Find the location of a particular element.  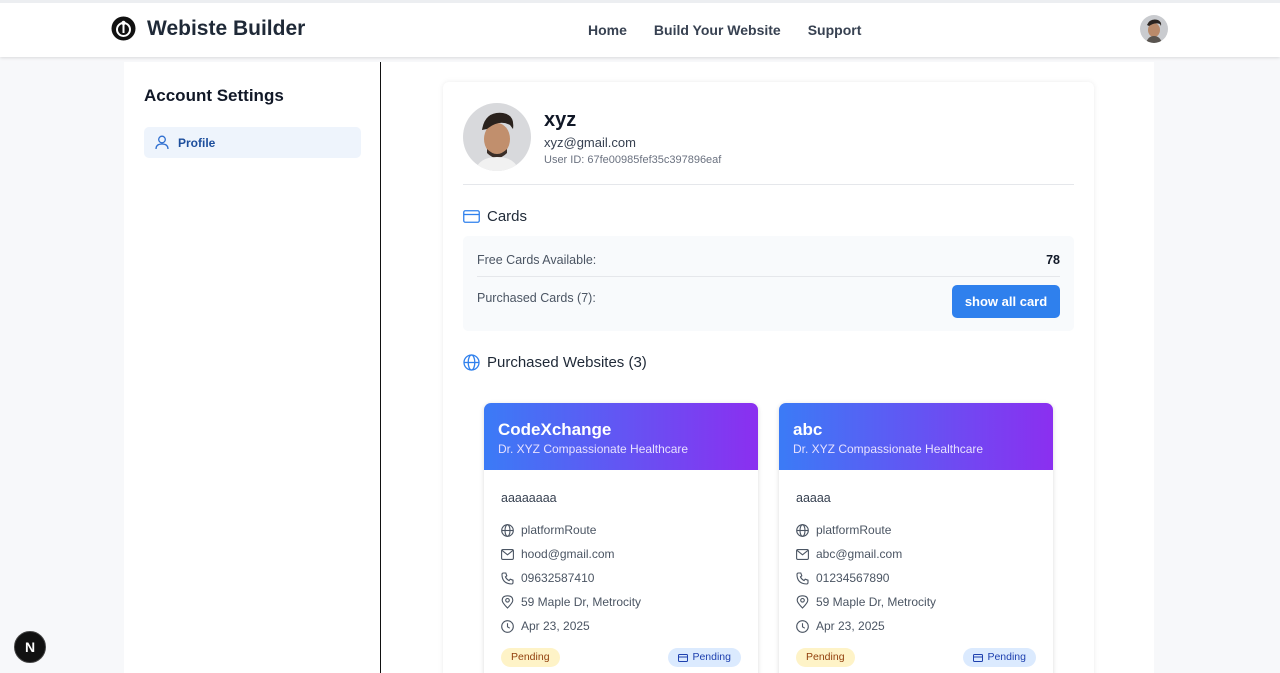

website-phone-text: 09632587410 is located at coordinates (558, 578).